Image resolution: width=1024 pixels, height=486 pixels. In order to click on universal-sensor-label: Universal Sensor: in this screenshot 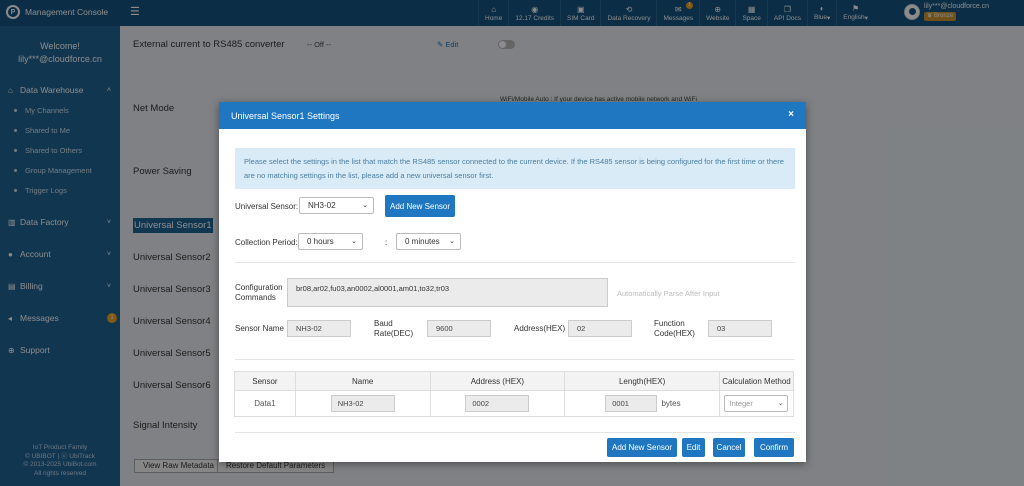, I will do `click(267, 206)`.